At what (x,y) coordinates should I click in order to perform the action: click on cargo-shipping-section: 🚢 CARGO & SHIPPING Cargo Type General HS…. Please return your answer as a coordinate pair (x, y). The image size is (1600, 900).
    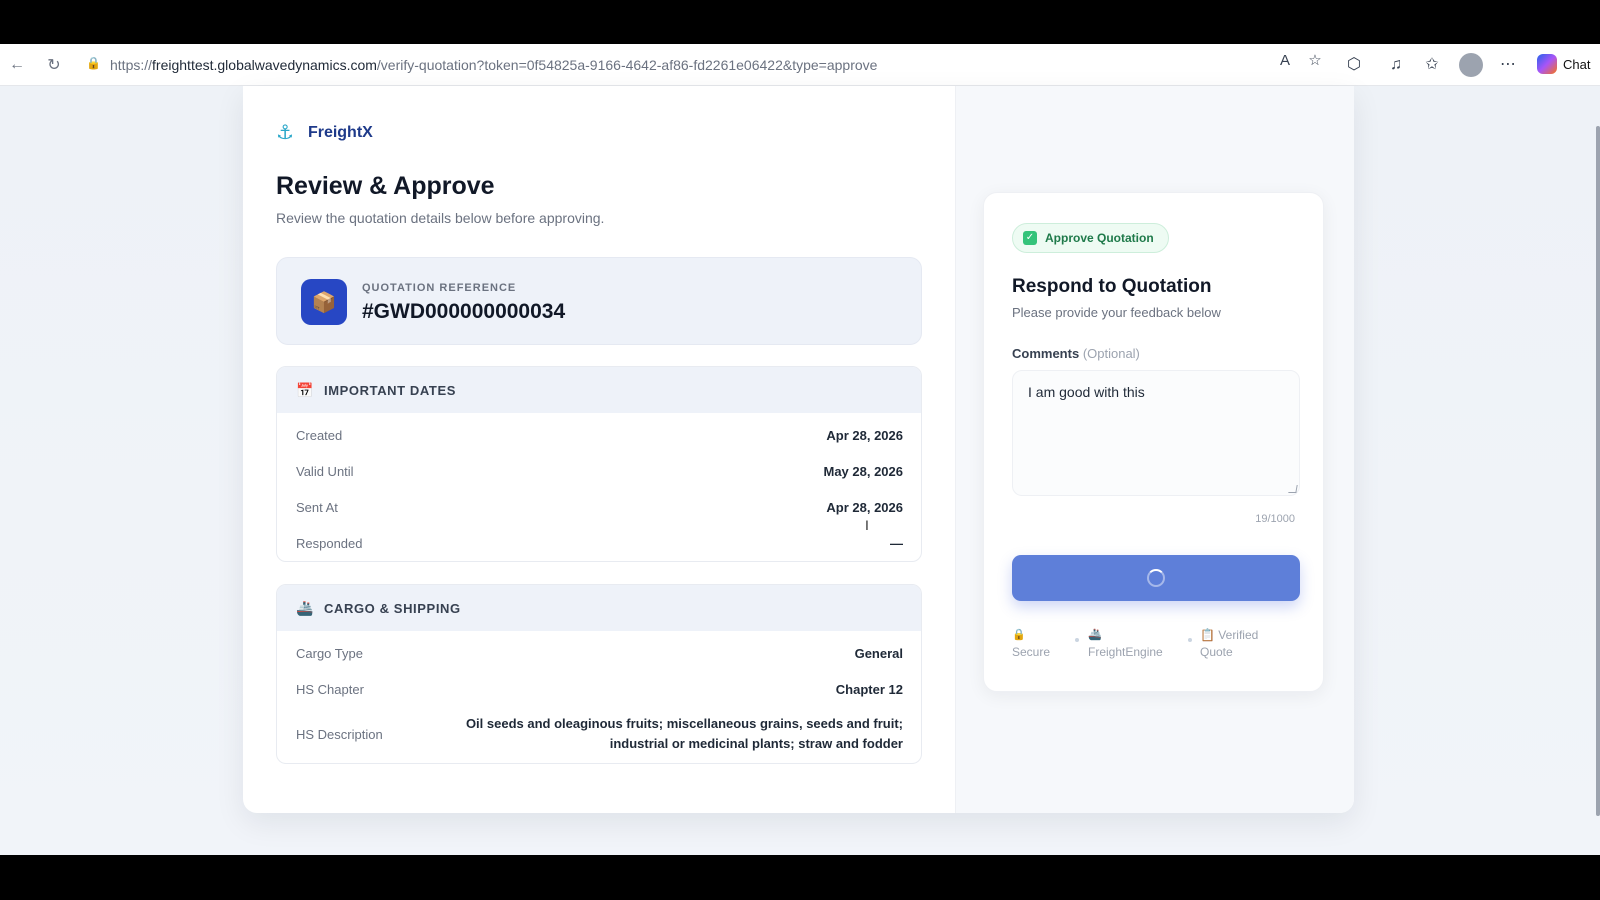
    Looking at the image, I should click on (599, 674).